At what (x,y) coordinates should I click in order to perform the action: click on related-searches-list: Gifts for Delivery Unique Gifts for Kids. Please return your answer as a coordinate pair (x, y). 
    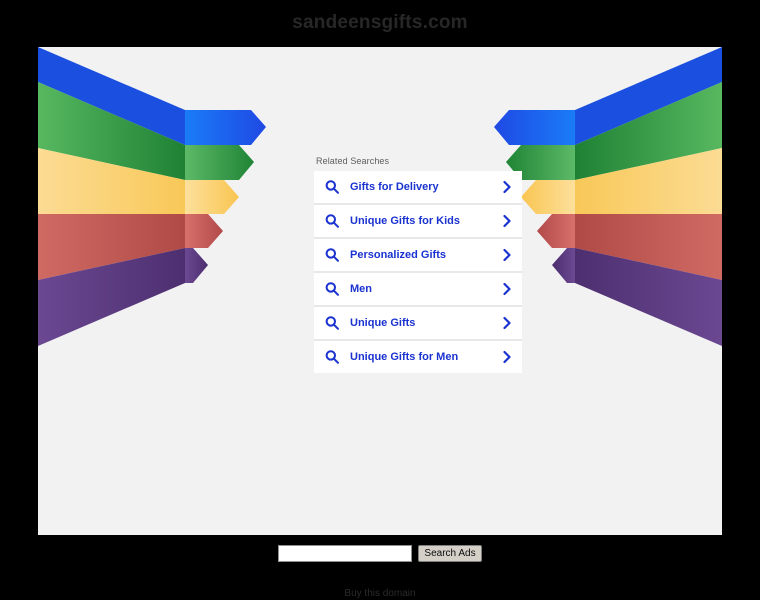
    Looking at the image, I should click on (418, 272).